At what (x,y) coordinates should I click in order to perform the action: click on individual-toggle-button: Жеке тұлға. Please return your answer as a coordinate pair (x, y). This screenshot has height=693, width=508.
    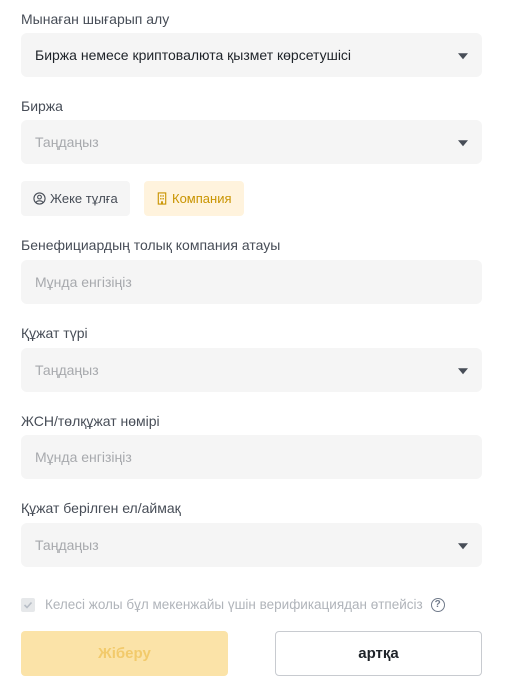
    Looking at the image, I should click on (75, 198).